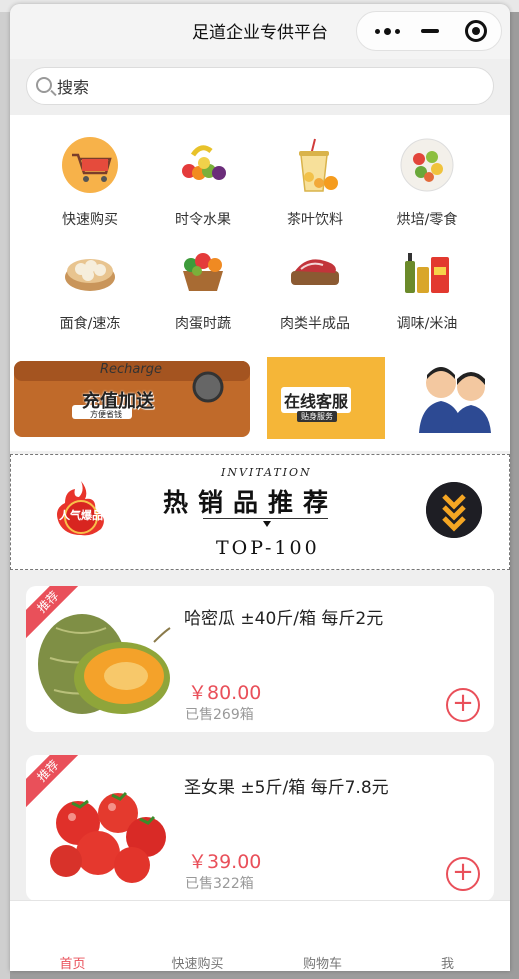 This screenshot has width=519, height=979. What do you see at coordinates (132, 398) in the screenshot?
I see `recharge-banner: Recharge 充值加送 方便省钱` at bounding box center [132, 398].